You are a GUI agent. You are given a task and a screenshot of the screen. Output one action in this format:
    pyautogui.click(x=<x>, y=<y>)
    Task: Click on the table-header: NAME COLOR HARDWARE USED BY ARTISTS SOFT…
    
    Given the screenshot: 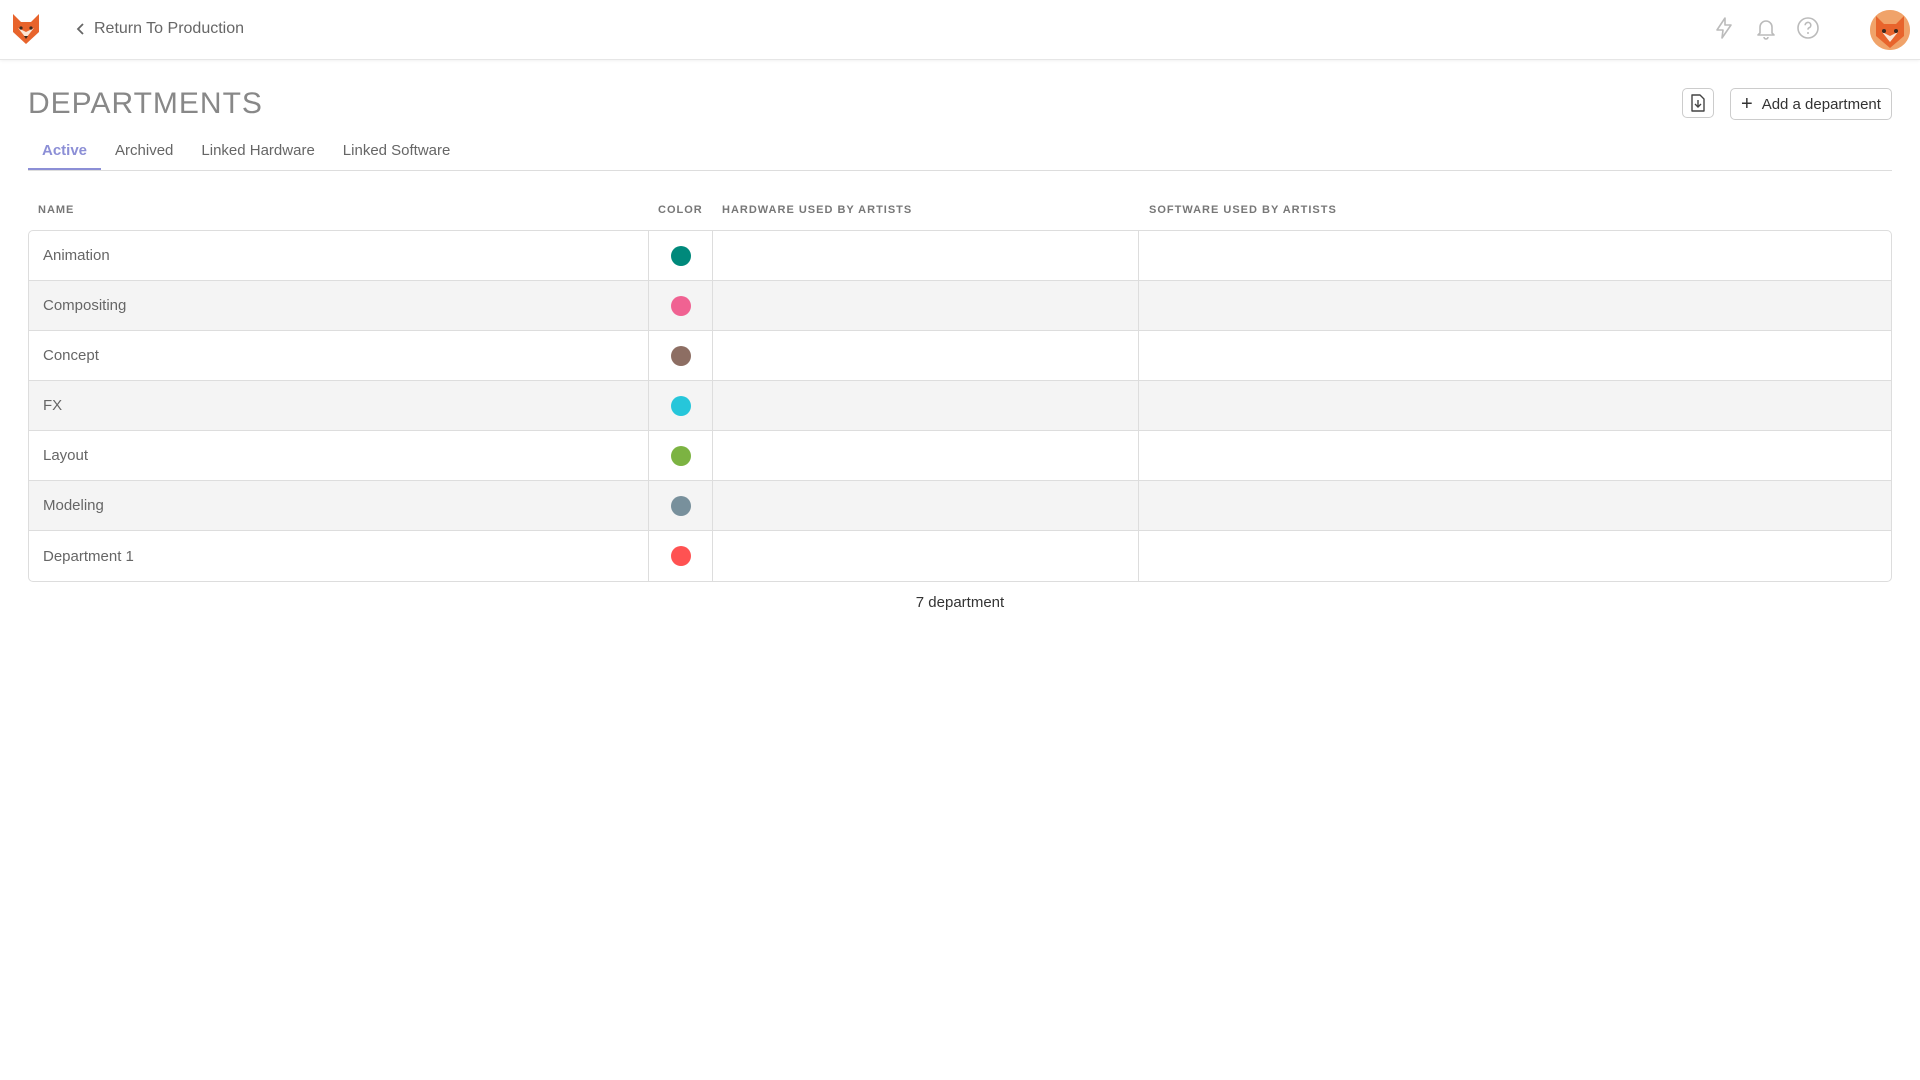 What is the action you would take?
    pyautogui.click(x=960, y=215)
    